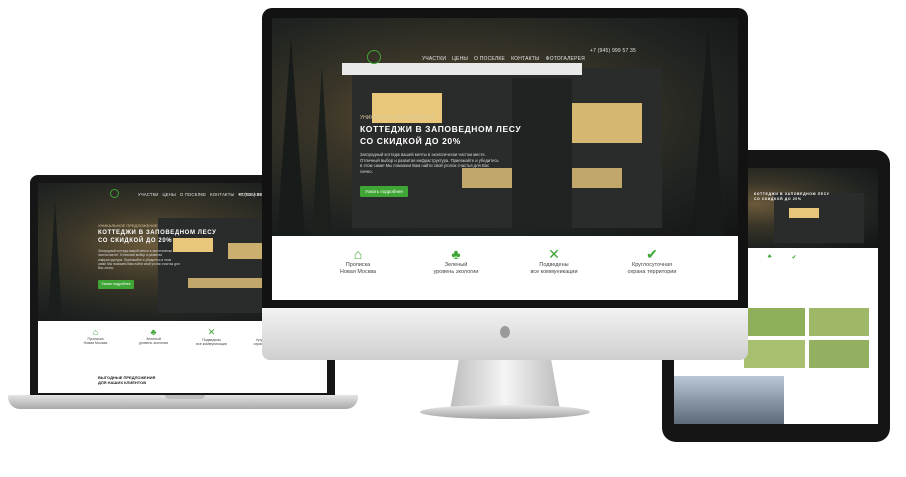 This screenshot has height=477, width=906. I want to click on tablet-house-photo, so click(729, 400).